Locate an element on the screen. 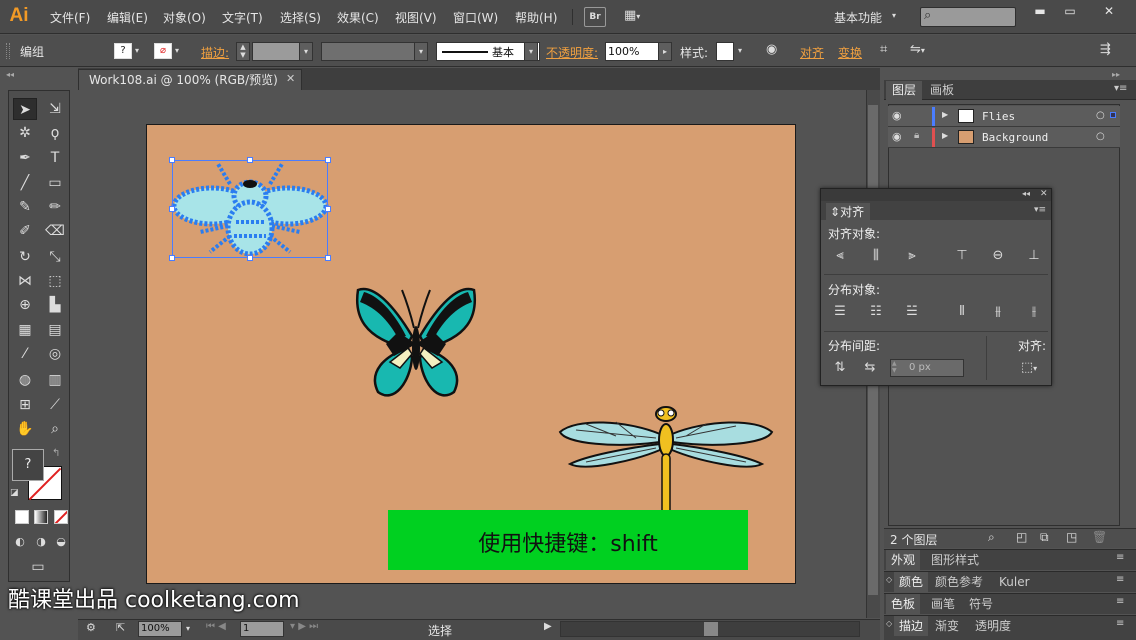 The height and width of the screenshot is (640, 1136). blob-brush-tool: ✐ is located at coordinates (25, 231).